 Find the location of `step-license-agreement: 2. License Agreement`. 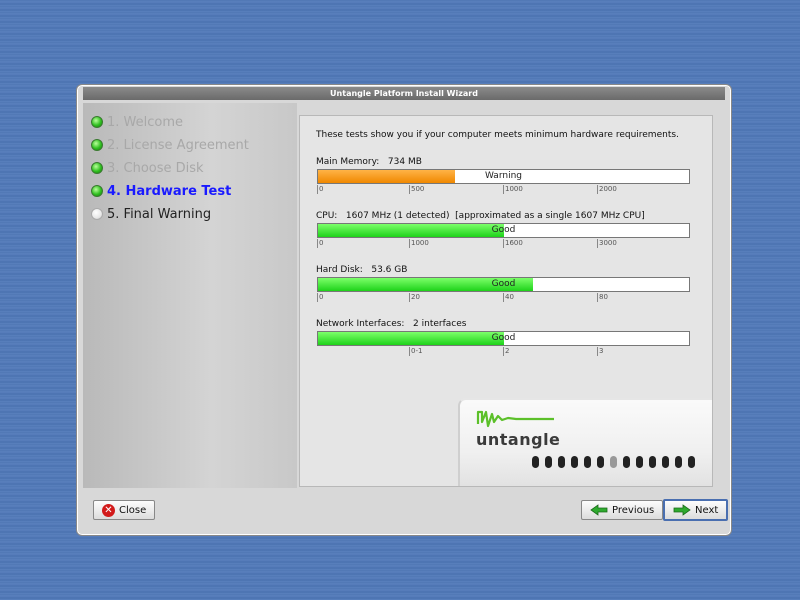

step-license-agreement: 2. License Agreement is located at coordinates (170, 145).